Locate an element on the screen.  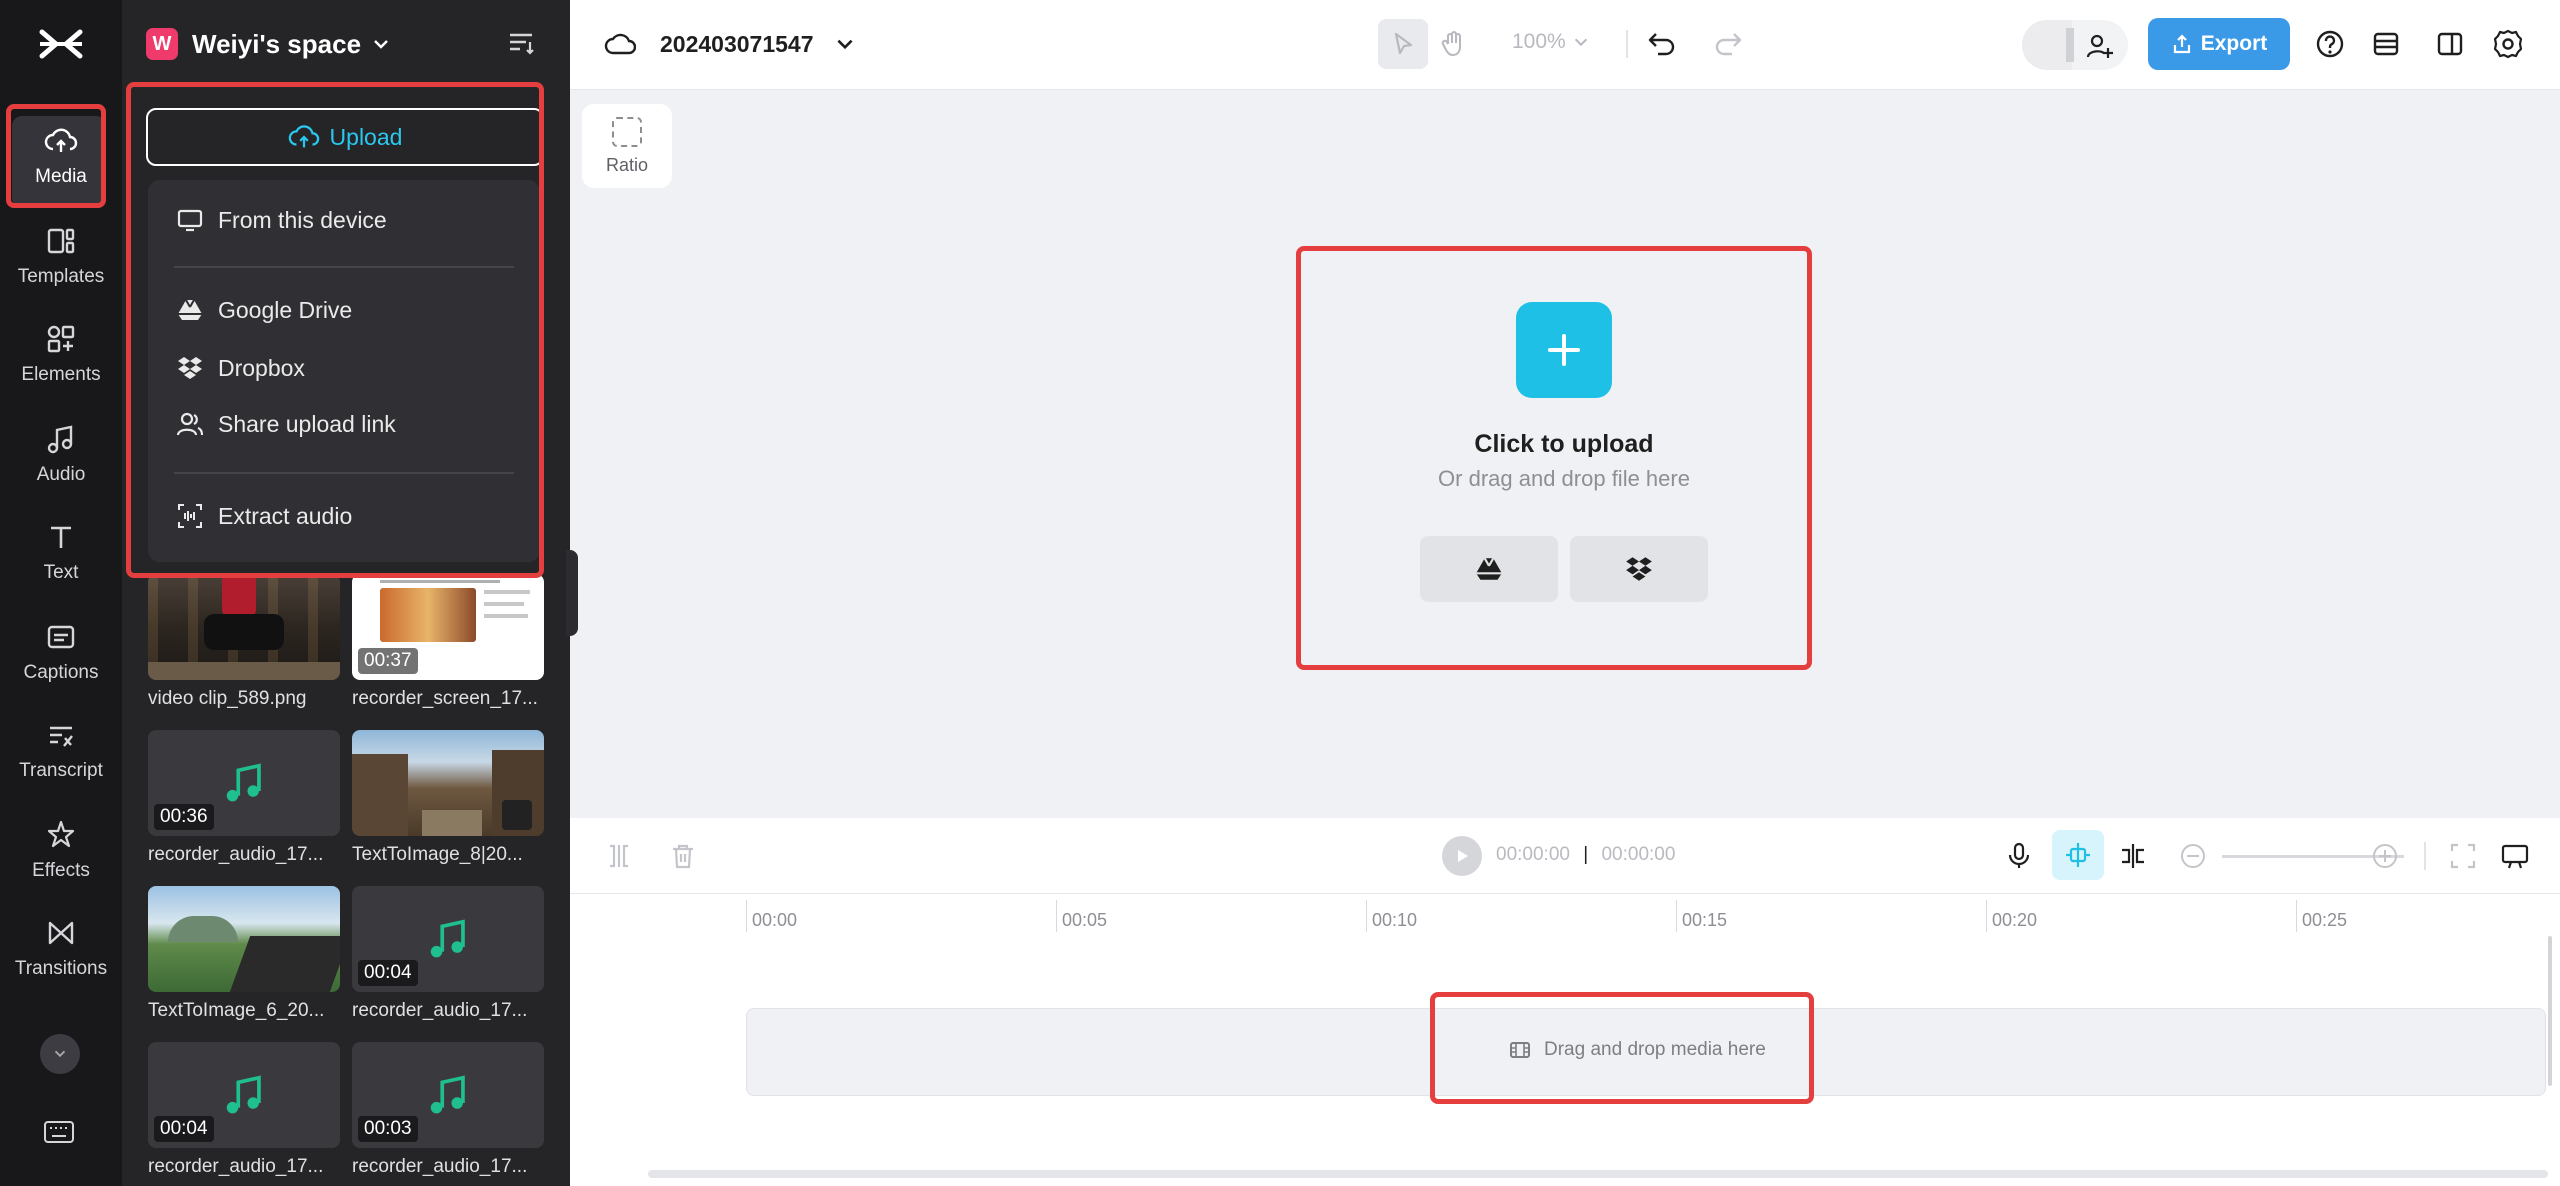
ratio-button: Ratio is located at coordinates (627, 146).